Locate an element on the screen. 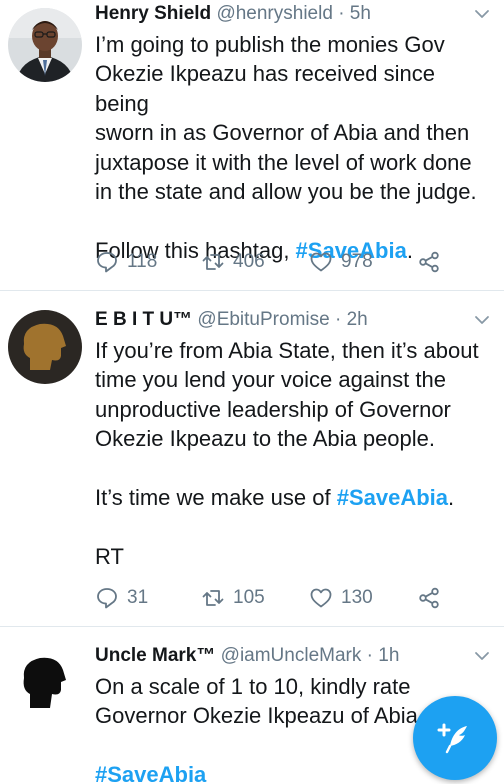 This screenshot has height=784, width=504. tweet-header: Henry Shield @henryshield · 5h is located at coordinates (293, 14).